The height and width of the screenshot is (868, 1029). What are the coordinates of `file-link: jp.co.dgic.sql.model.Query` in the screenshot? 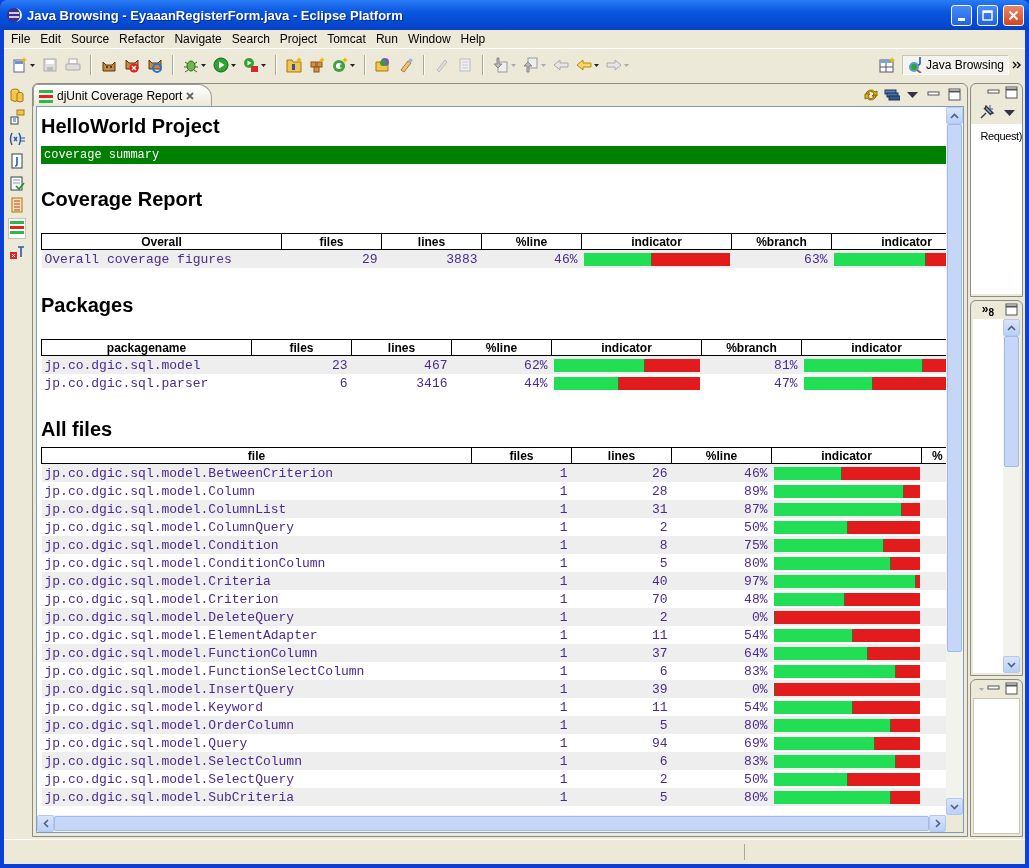 It's located at (146, 743).